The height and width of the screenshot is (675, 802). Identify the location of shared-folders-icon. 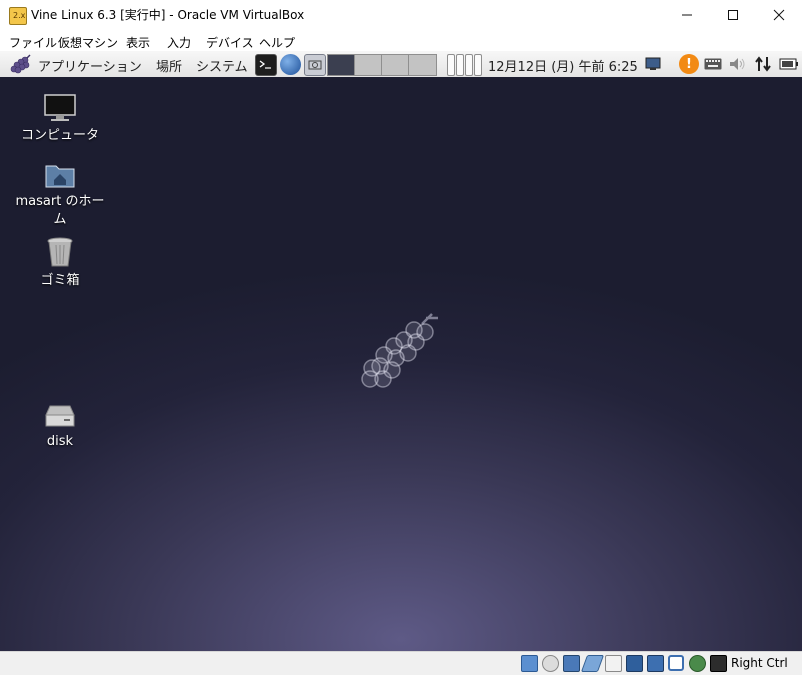
(613, 663).